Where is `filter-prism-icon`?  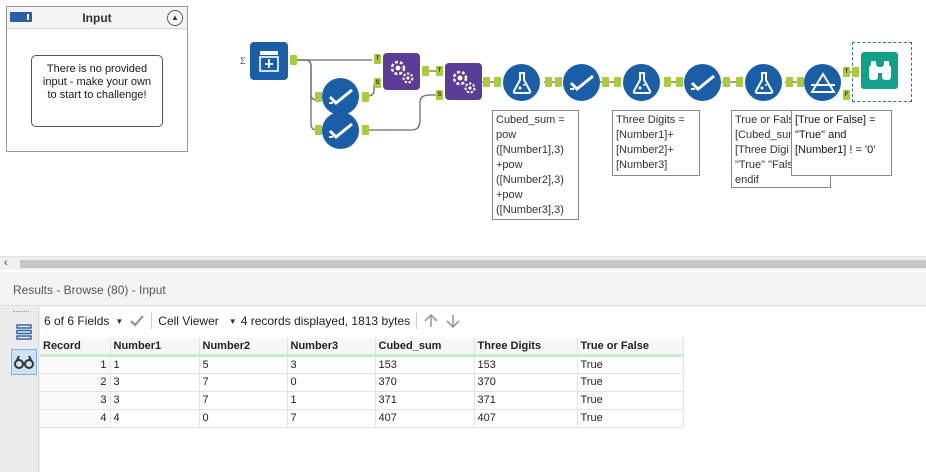
filter-prism-icon is located at coordinates (822, 82).